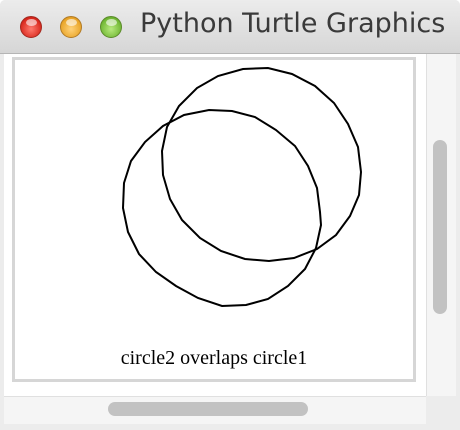 This screenshot has width=460, height=430. What do you see at coordinates (441, 410) in the screenshot?
I see `scroll-corner` at bounding box center [441, 410].